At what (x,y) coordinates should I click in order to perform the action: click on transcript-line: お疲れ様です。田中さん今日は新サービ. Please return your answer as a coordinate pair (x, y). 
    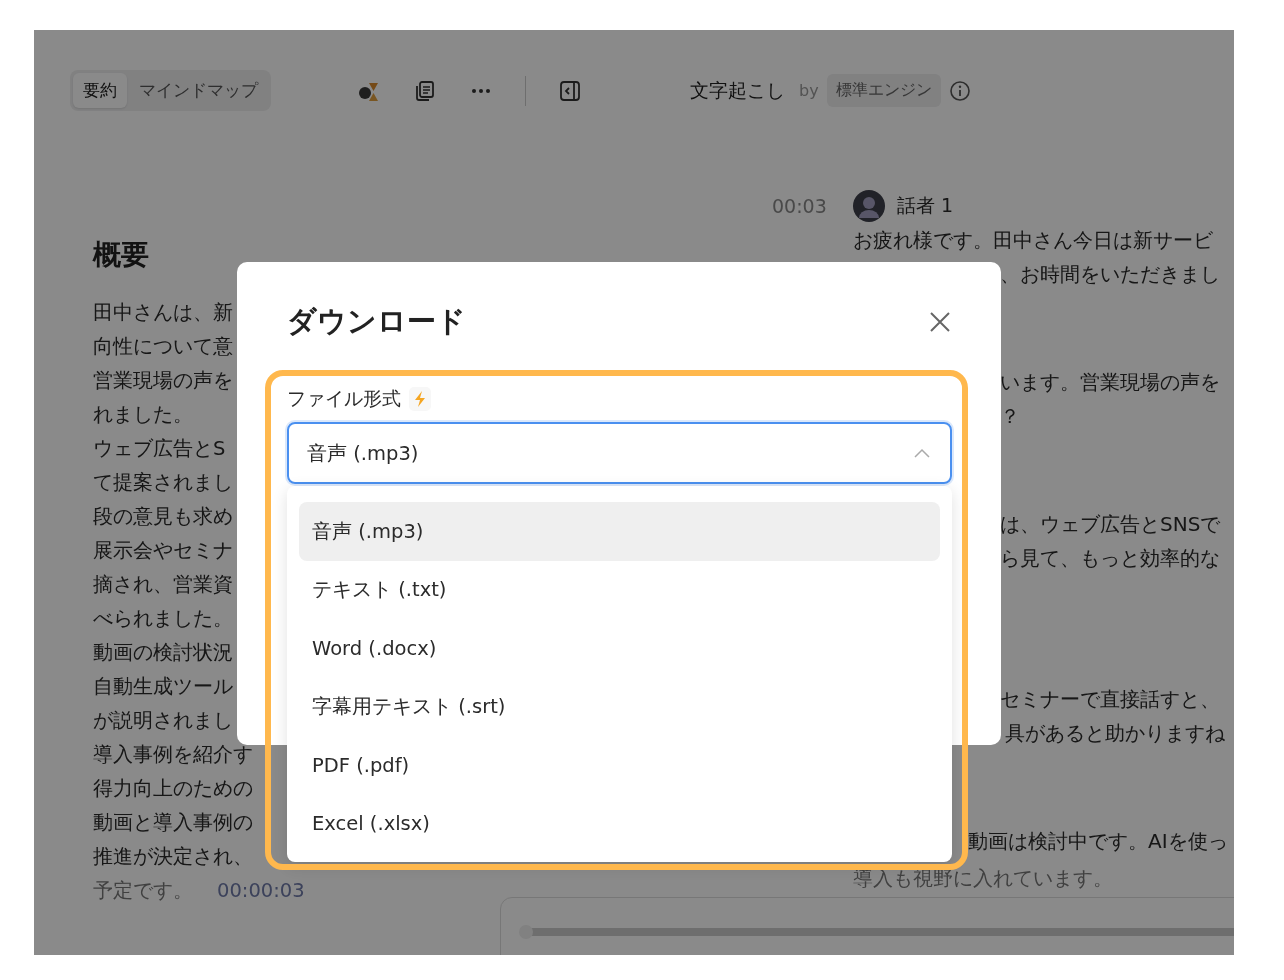
    Looking at the image, I should click on (1033, 240).